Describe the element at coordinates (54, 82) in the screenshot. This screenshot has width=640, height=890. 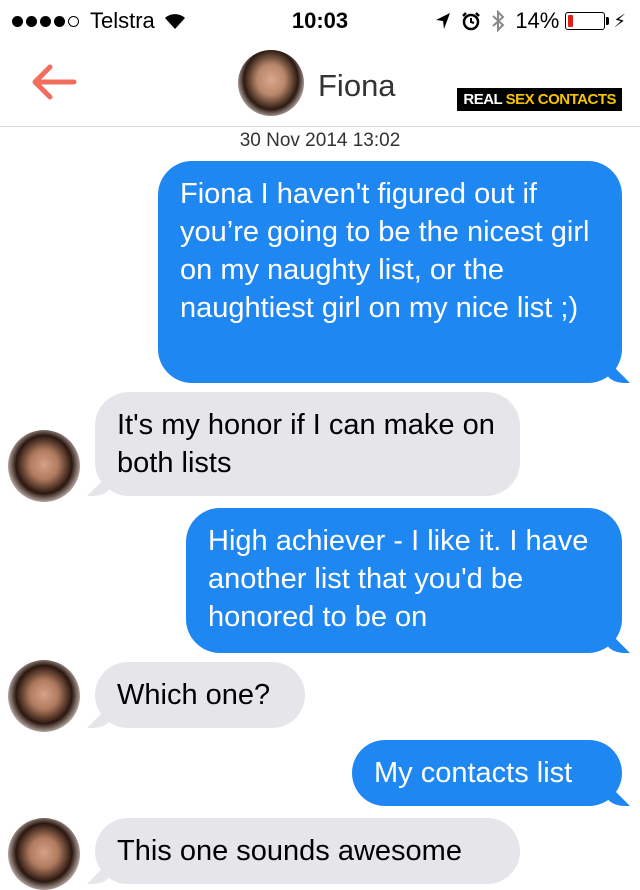
I see `back-arrow-icon` at that location.